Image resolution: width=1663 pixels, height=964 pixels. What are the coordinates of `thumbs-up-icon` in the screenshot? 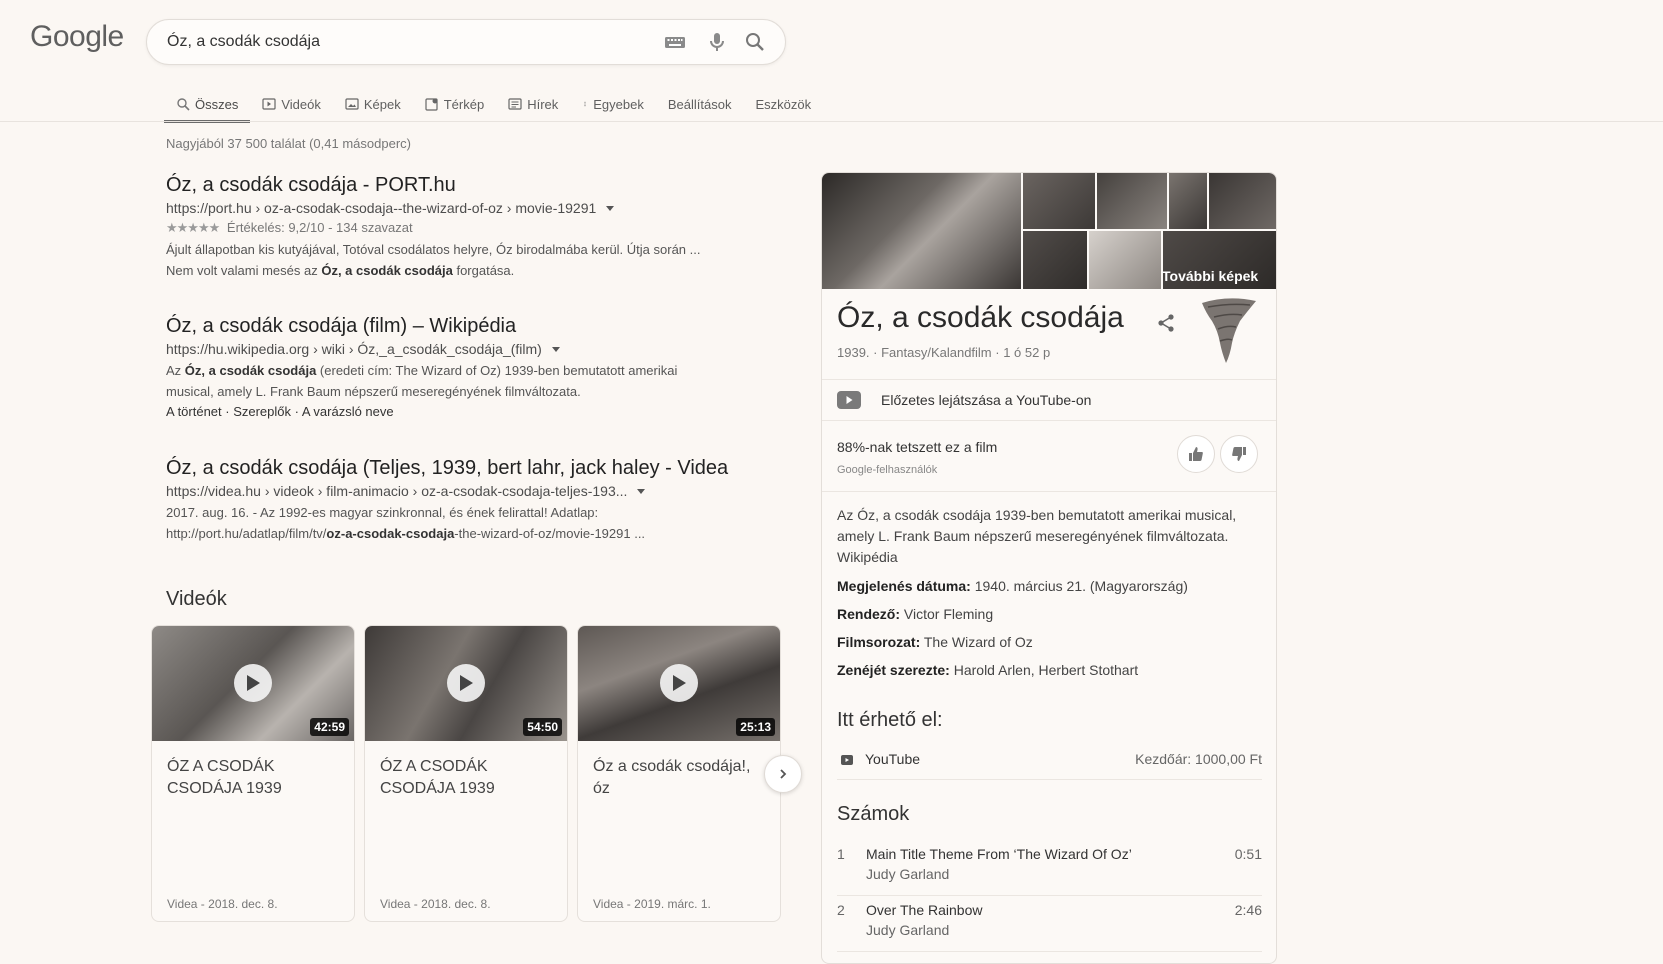 It's located at (1196, 454).